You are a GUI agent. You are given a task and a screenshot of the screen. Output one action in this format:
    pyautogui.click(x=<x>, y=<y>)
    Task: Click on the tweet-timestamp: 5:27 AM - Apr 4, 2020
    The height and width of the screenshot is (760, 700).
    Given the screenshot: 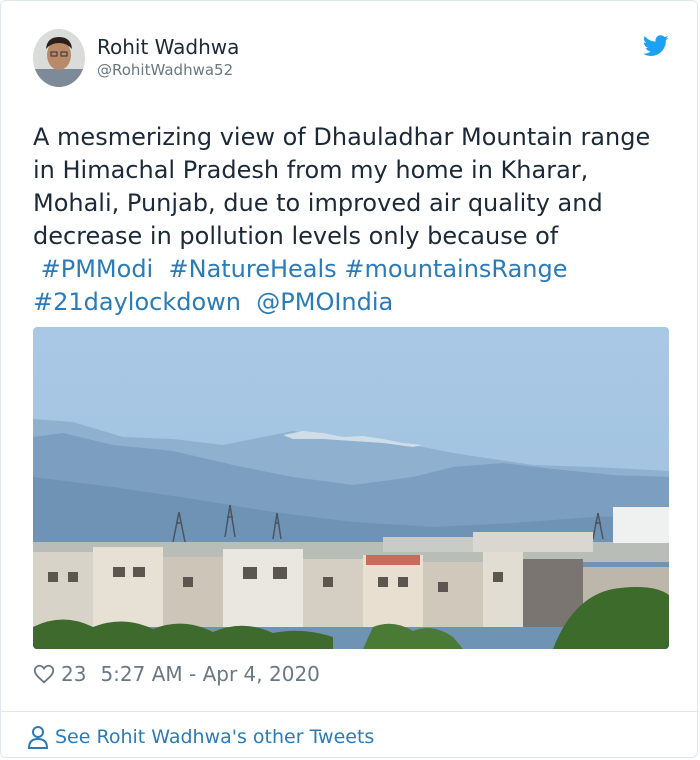 What is the action you would take?
    pyautogui.click(x=209, y=674)
    